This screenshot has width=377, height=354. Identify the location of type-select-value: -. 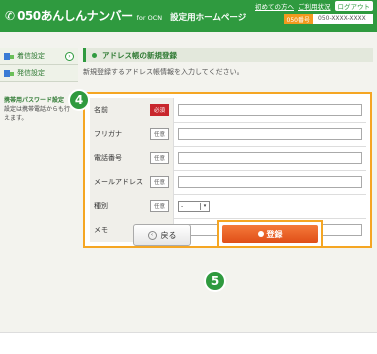
(182, 206).